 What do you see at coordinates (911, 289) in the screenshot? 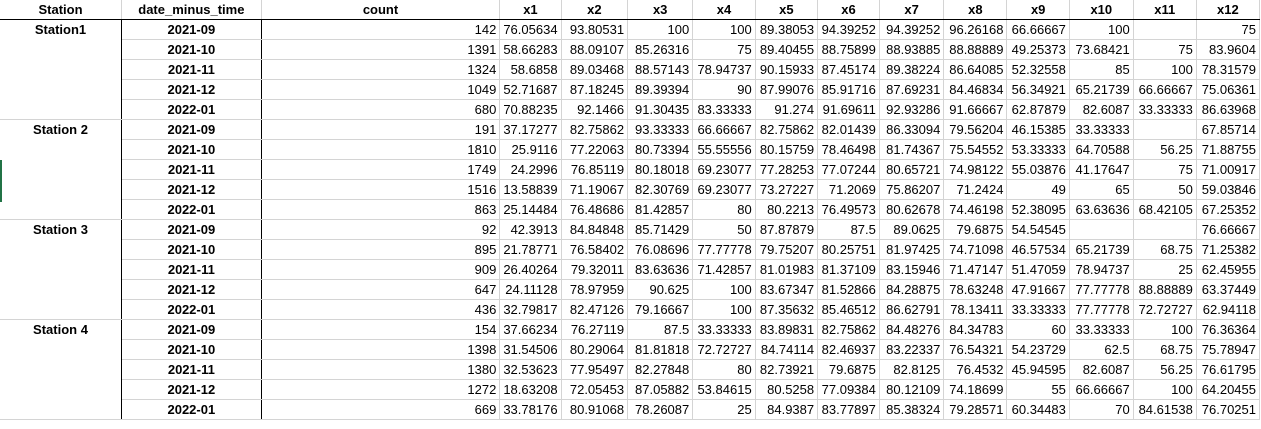
I see `value-cell: 84.28875` at bounding box center [911, 289].